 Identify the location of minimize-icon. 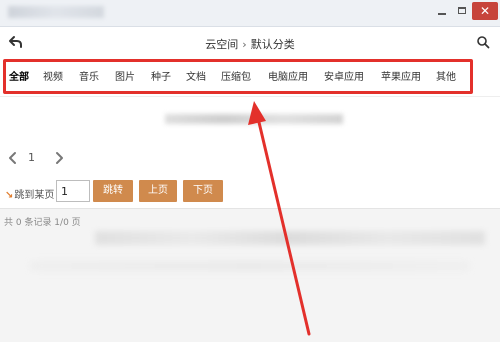
(442, 11).